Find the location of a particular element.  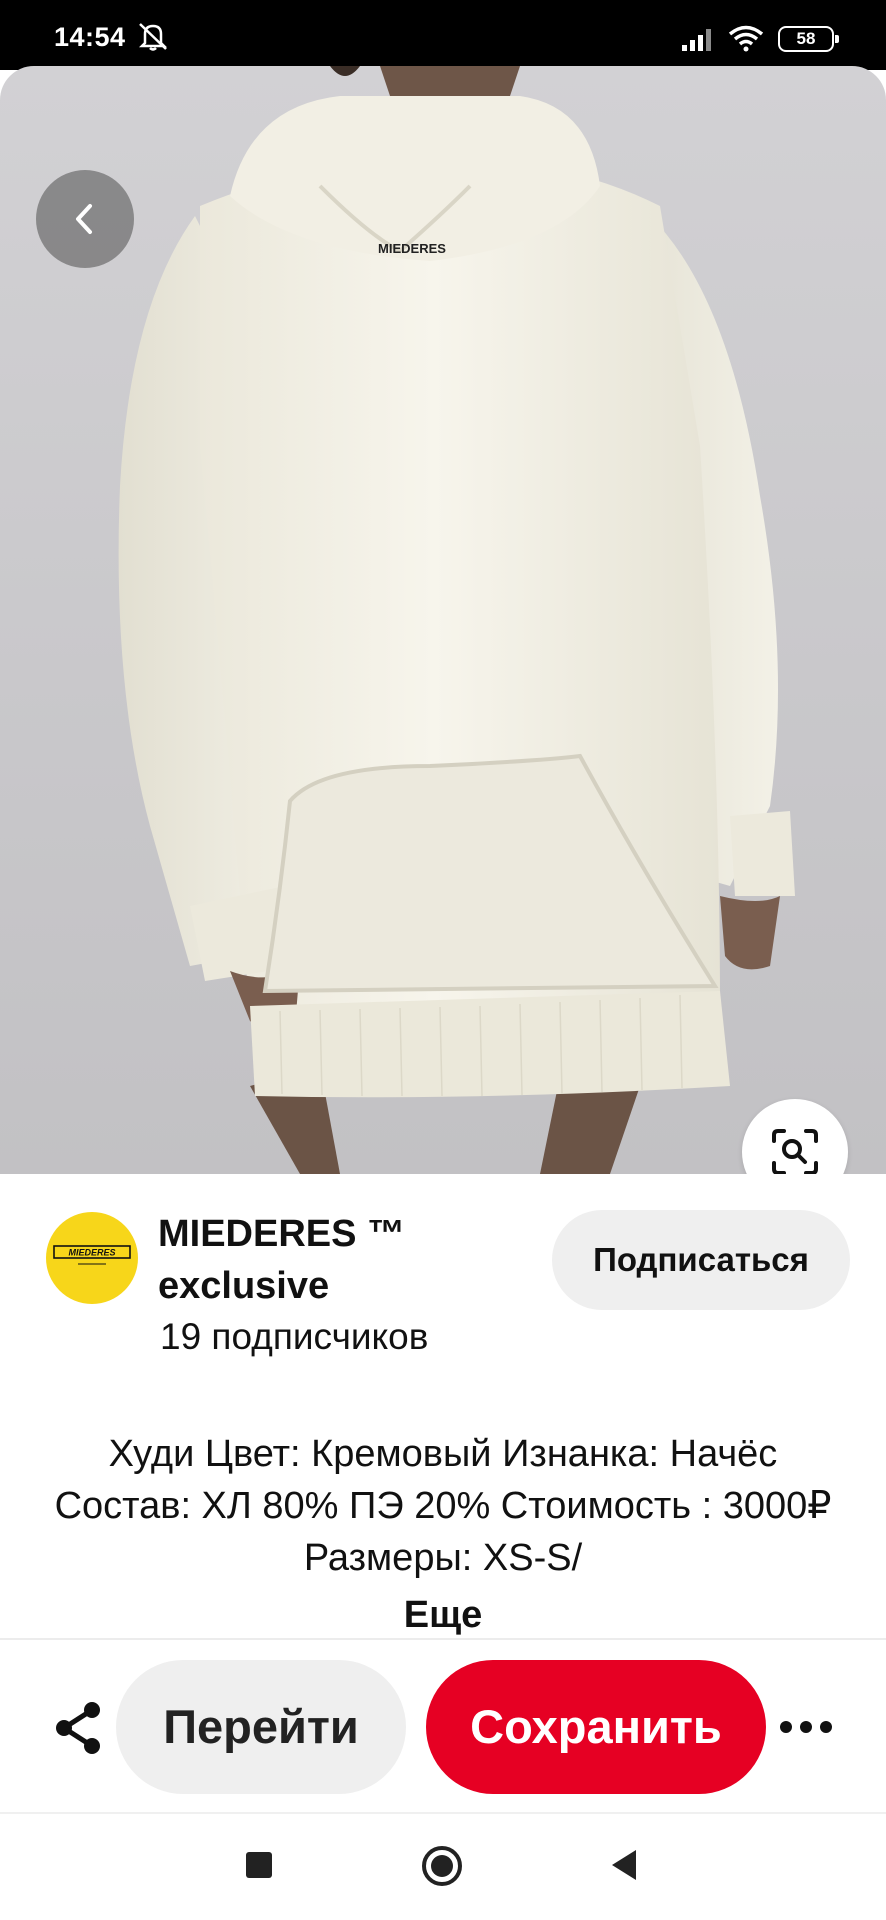

save-button: Сохранить is located at coordinates (596, 1727).